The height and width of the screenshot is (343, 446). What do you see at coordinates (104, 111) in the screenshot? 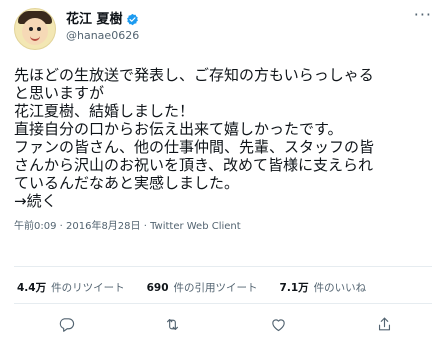
I see `tweet-text-line: 花江夏樹、結婚しました！` at bounding box center [104, 111].